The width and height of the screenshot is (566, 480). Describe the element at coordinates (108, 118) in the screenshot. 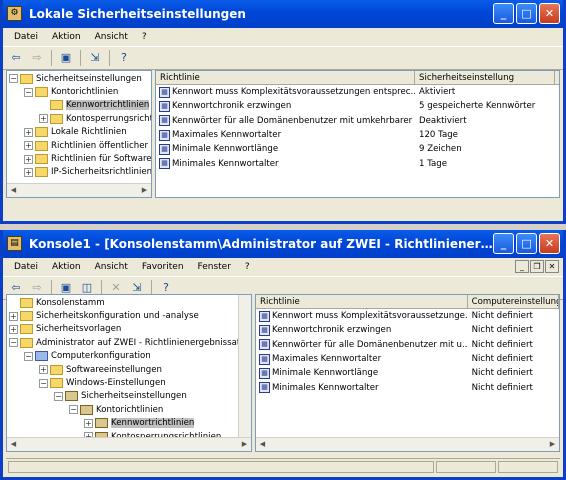

I see `tree-item-label: Kontosperrungsrichtlinien` at that location.